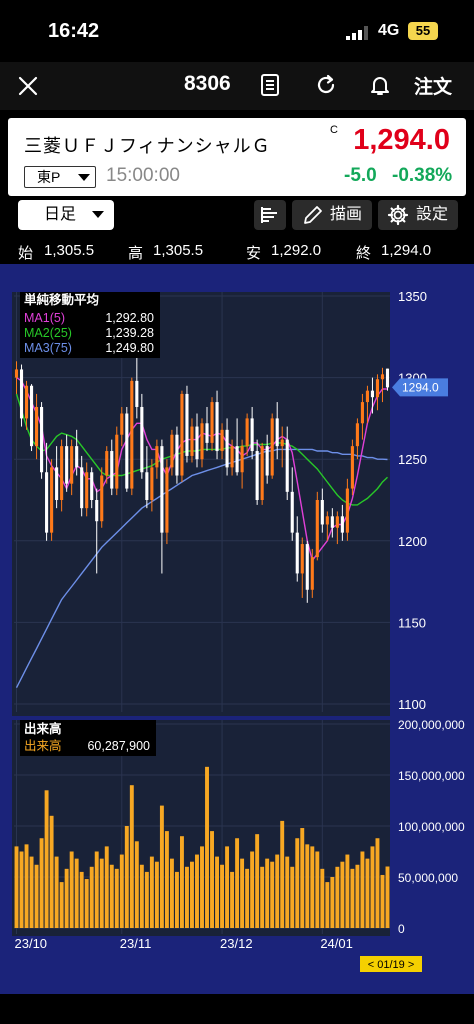 This screenshot has height=1024, width=474. Describe the element at coordinates (44, 318) in the screenshot. I see `ma1-name: MA1(5)` at that location.